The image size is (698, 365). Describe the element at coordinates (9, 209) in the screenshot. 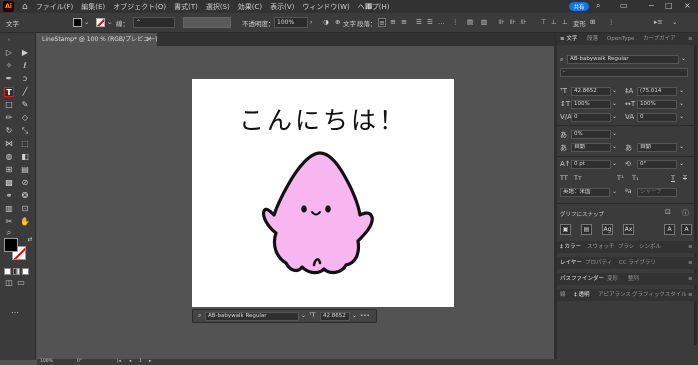

I see `graph-tool-icon: ▥` at that location.